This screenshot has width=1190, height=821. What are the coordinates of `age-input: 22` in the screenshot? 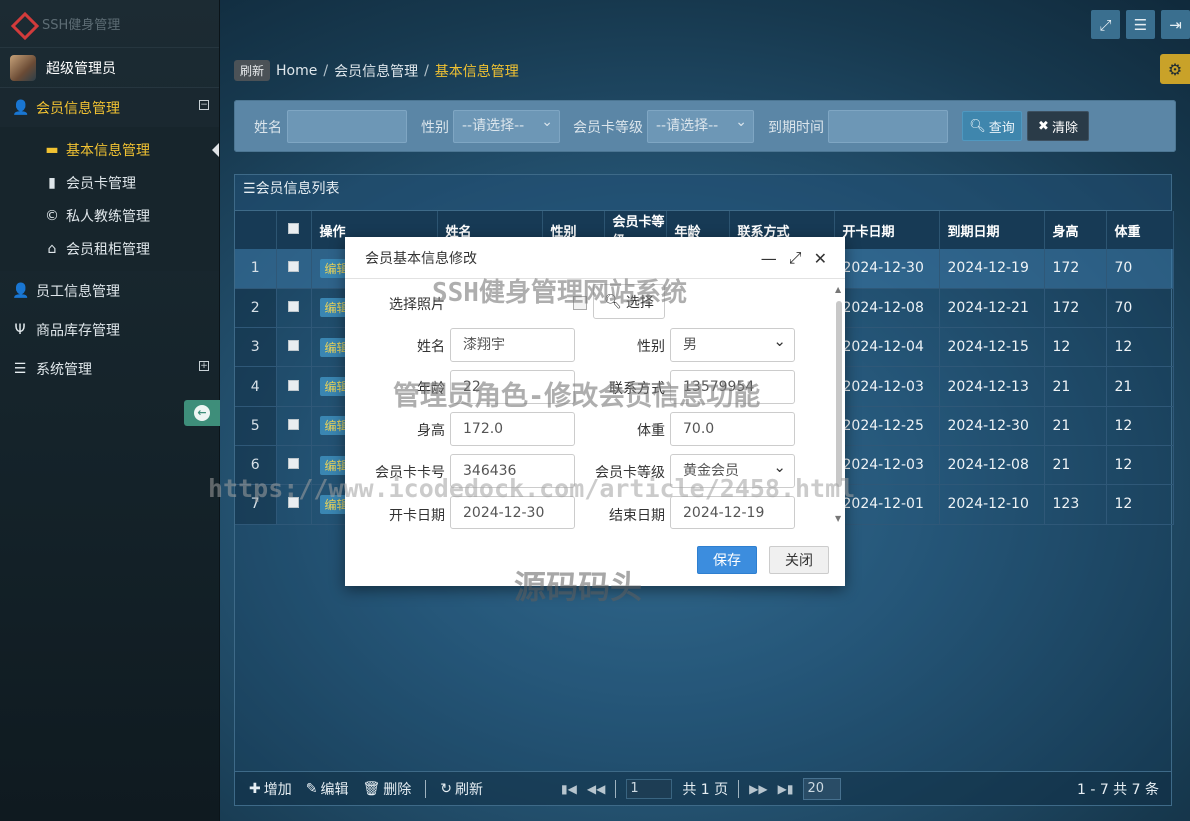 It's located at (512, 387).